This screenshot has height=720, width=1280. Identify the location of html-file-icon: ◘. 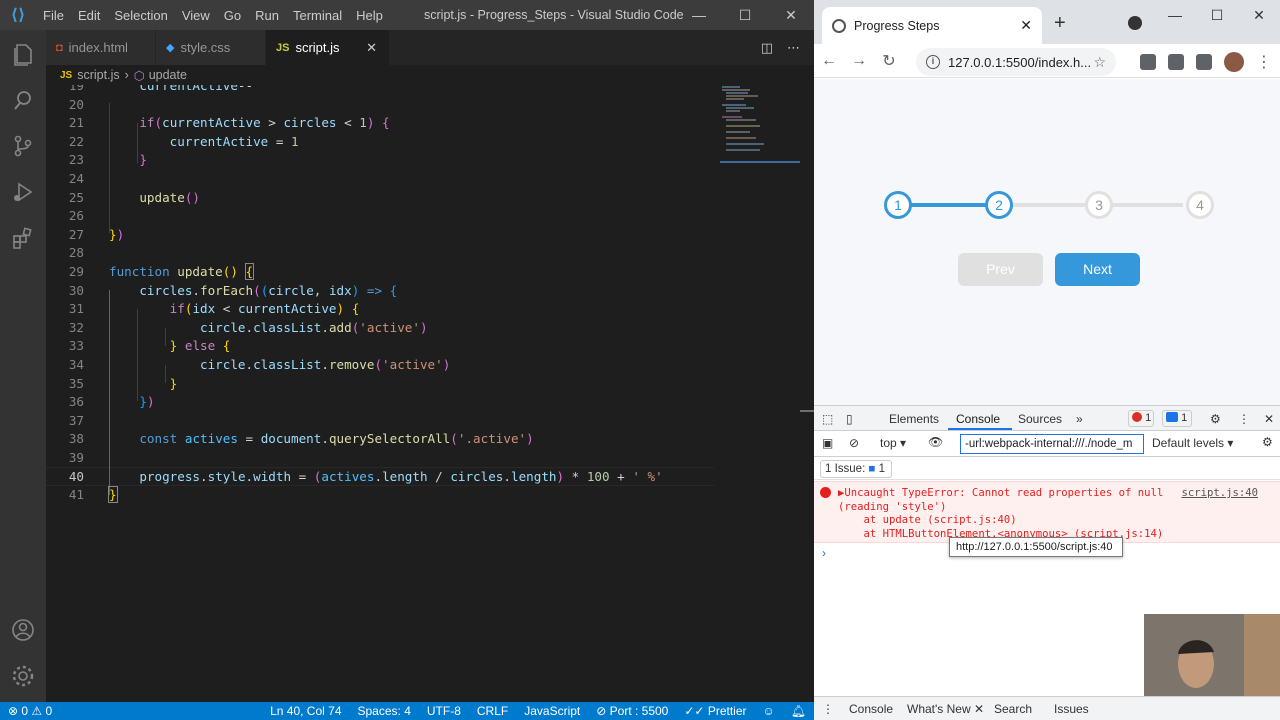
(59, 47).